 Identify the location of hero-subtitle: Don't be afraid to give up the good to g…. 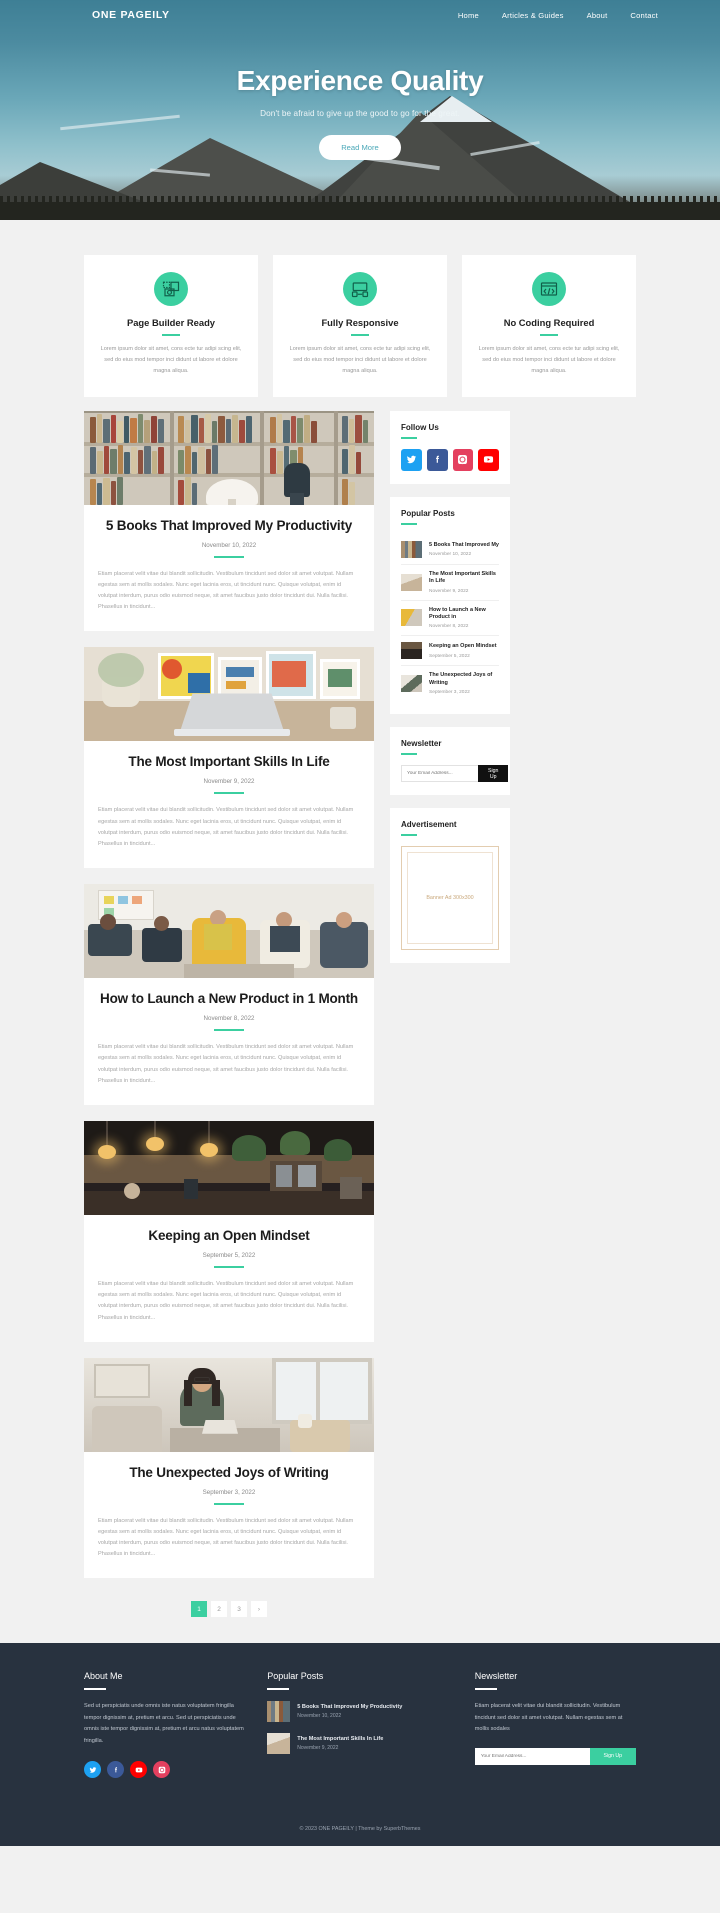
(360, 113).